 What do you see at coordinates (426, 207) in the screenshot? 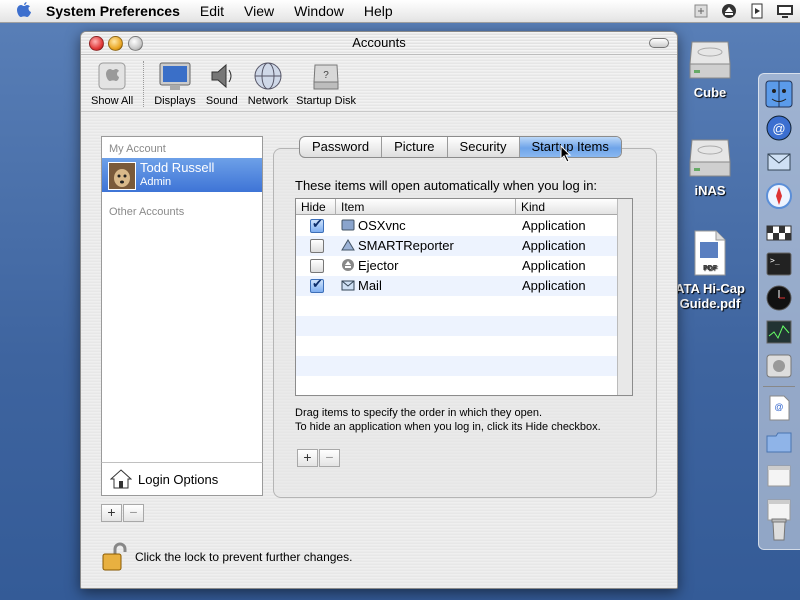
I see `column-header-item: Item` at bounding box center [426, 207].